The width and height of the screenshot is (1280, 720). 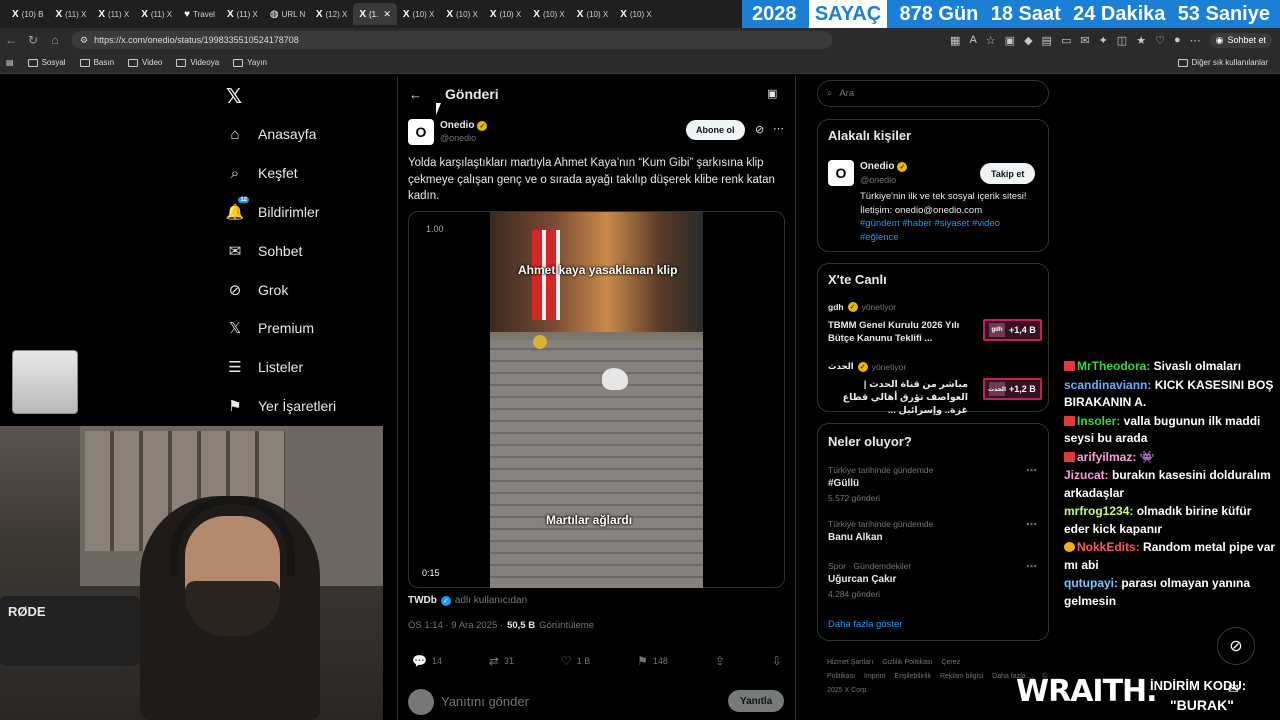 What do you see at coordinates (1233, 689) in the screenshot?
I see `messages-icon: ✉` at bounding box center [1233, 689].